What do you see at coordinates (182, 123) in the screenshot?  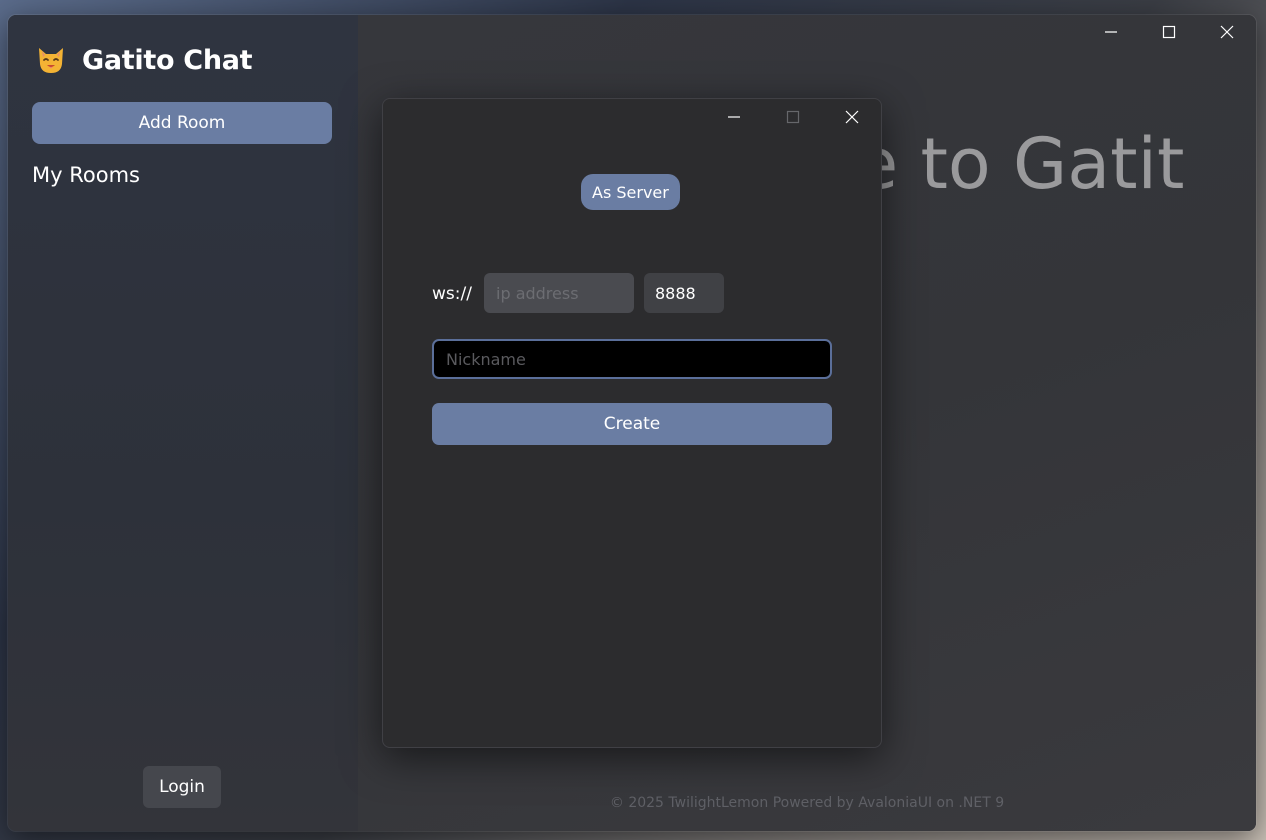 I see `add-room-button: Add Room` at bounding box center [182, 123].